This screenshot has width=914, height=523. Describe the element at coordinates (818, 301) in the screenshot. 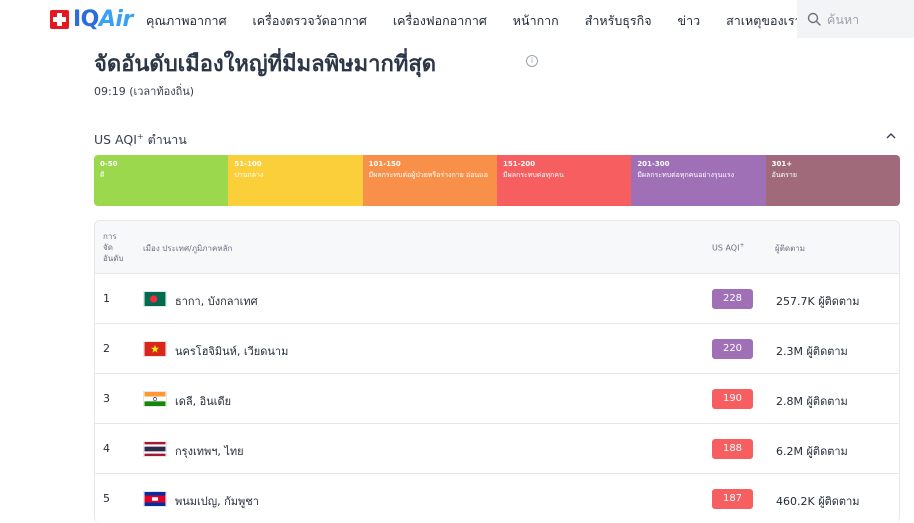

I see `row-followers: 257.7K ผู้ติดตาม` at that location.